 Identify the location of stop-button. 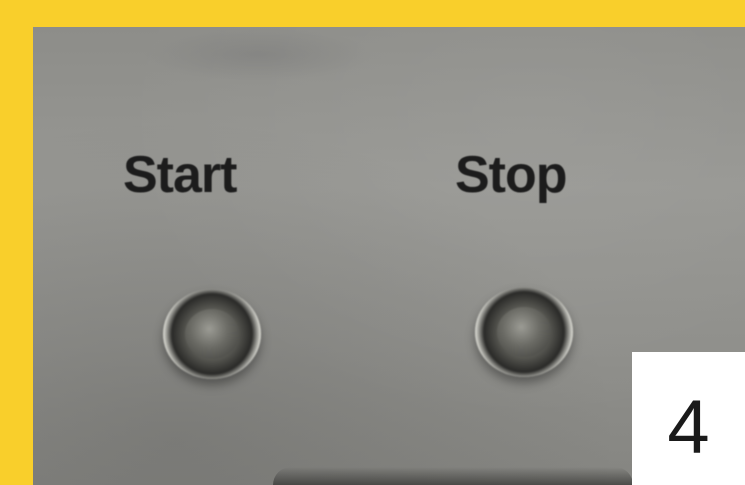
(524, 332).